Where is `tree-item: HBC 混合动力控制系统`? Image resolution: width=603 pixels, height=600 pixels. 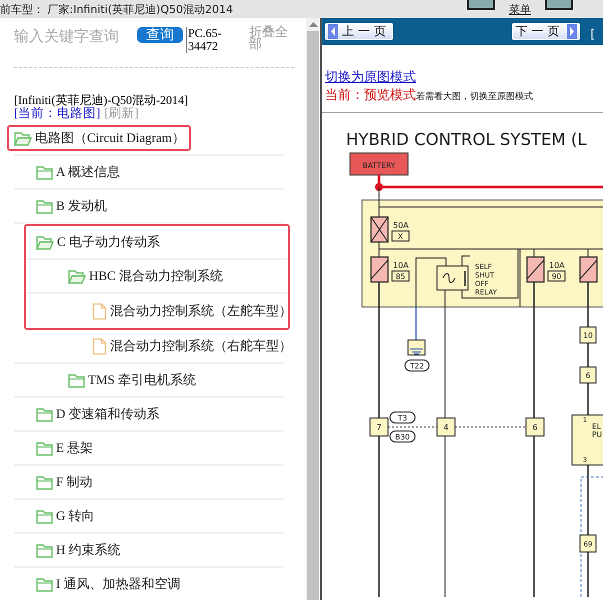 tree-item: HBC 混合动力控制系统 is located at coordinates (156, 276).